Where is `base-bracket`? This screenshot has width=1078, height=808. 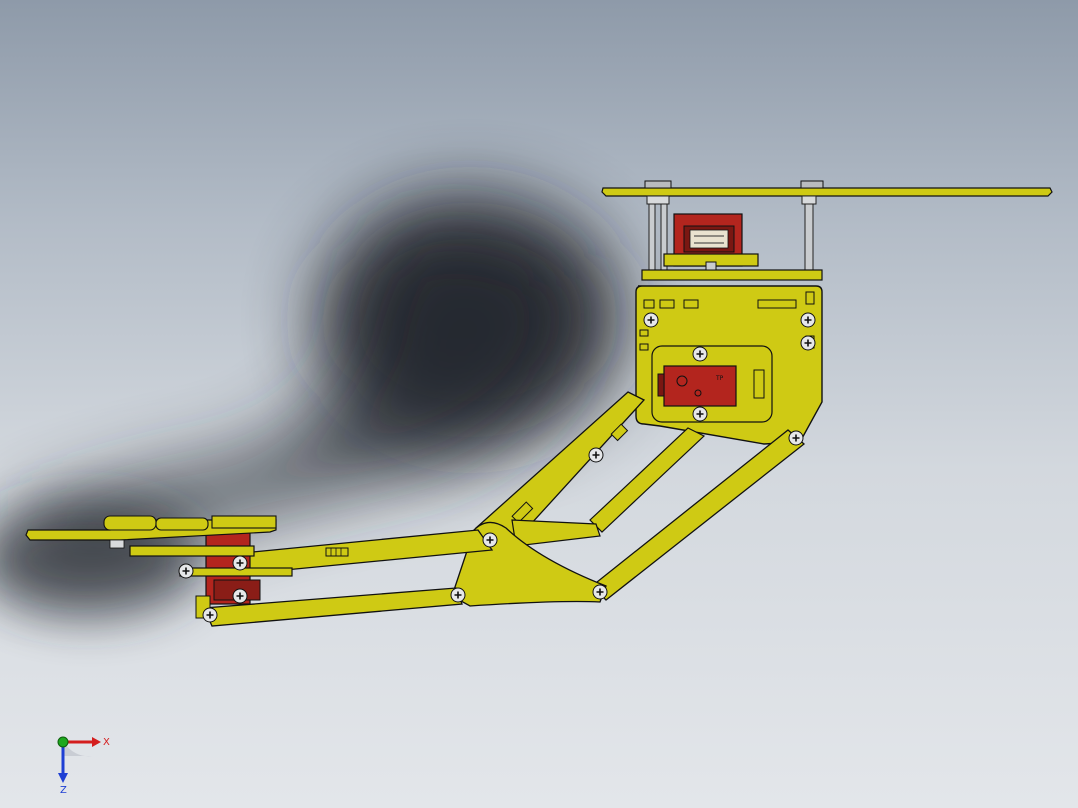 base-bracket is located at coordinates (729, 365).